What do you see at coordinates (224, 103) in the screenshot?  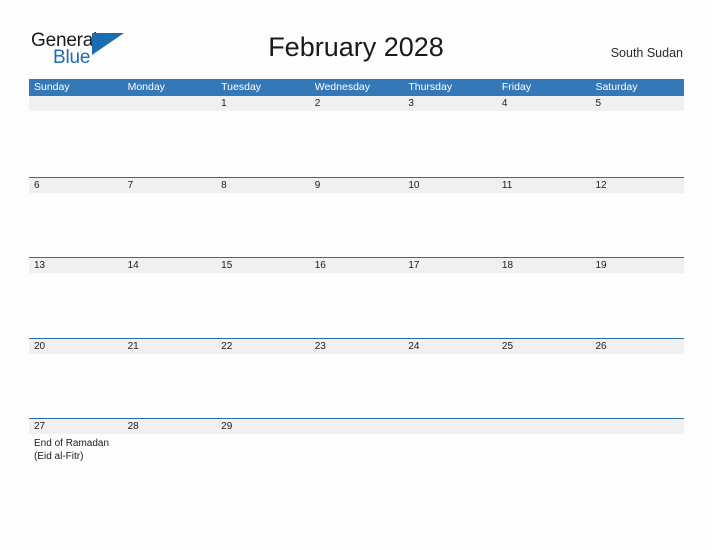 I see `day-number: 1` at bounding box center [224, 103].